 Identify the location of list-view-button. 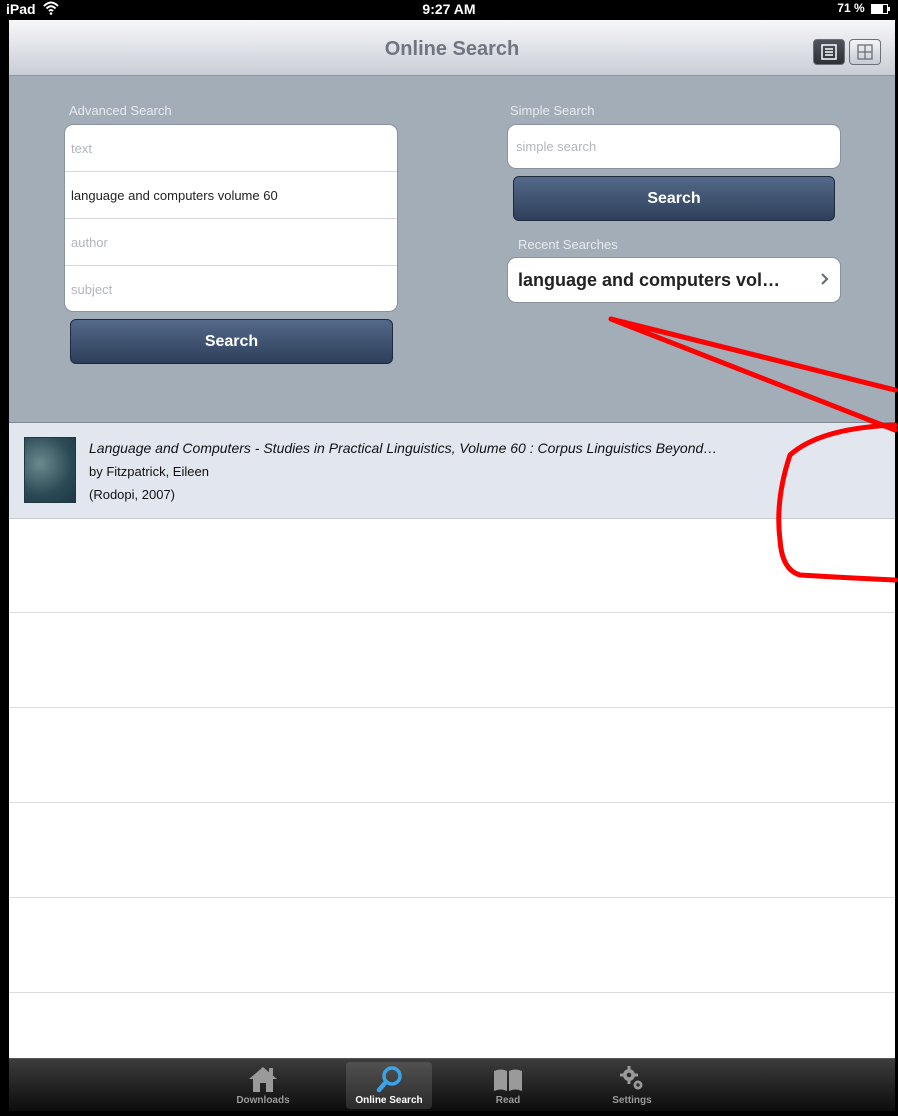
(829, 52).